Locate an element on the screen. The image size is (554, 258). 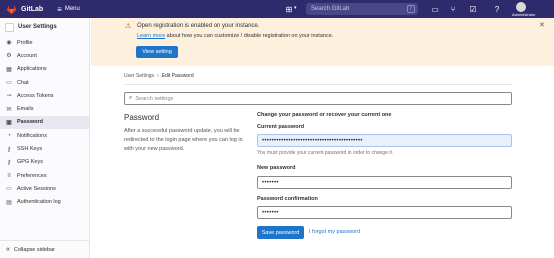
search-input: Search GitLab / is located at coordinates (362, 9).